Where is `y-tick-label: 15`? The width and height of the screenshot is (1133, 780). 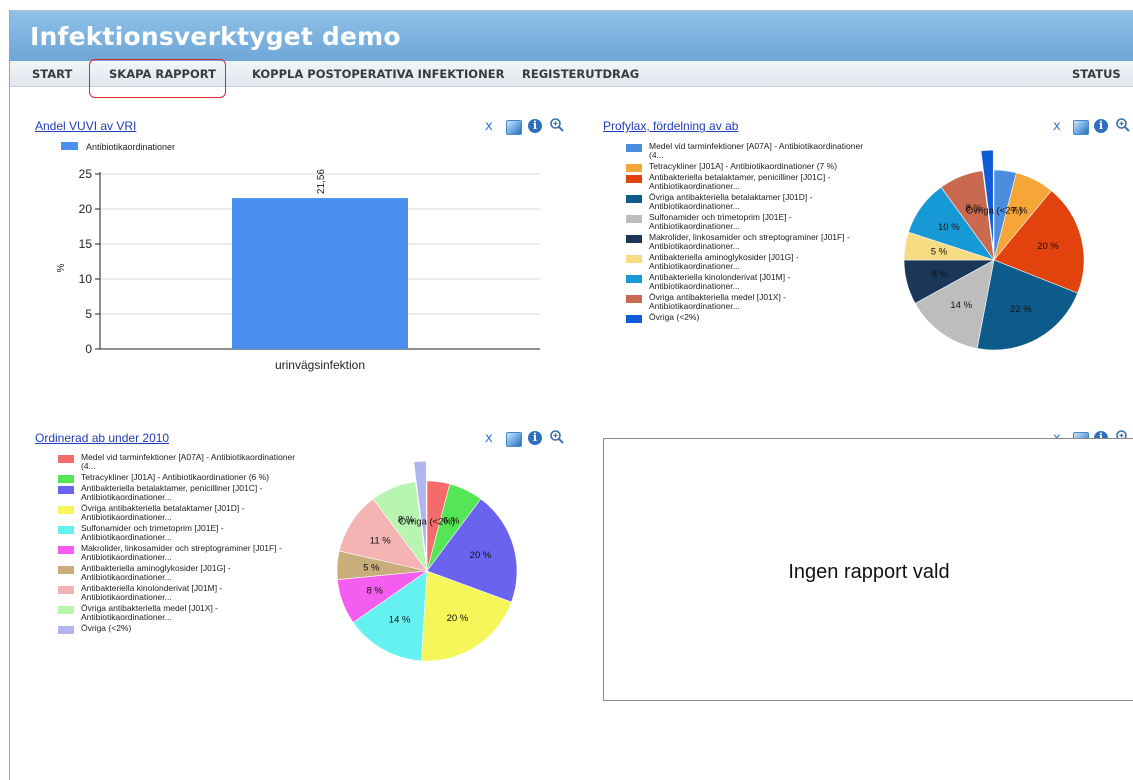 y-tick-label: 15 is located at coordinates (86, 244).